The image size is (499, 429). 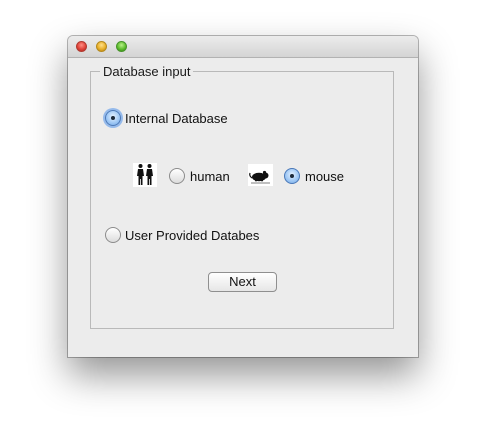 What do you see at coordinates (243, 47) in the screenshot?
I see `title-bar` at bounding box center [243, 47].